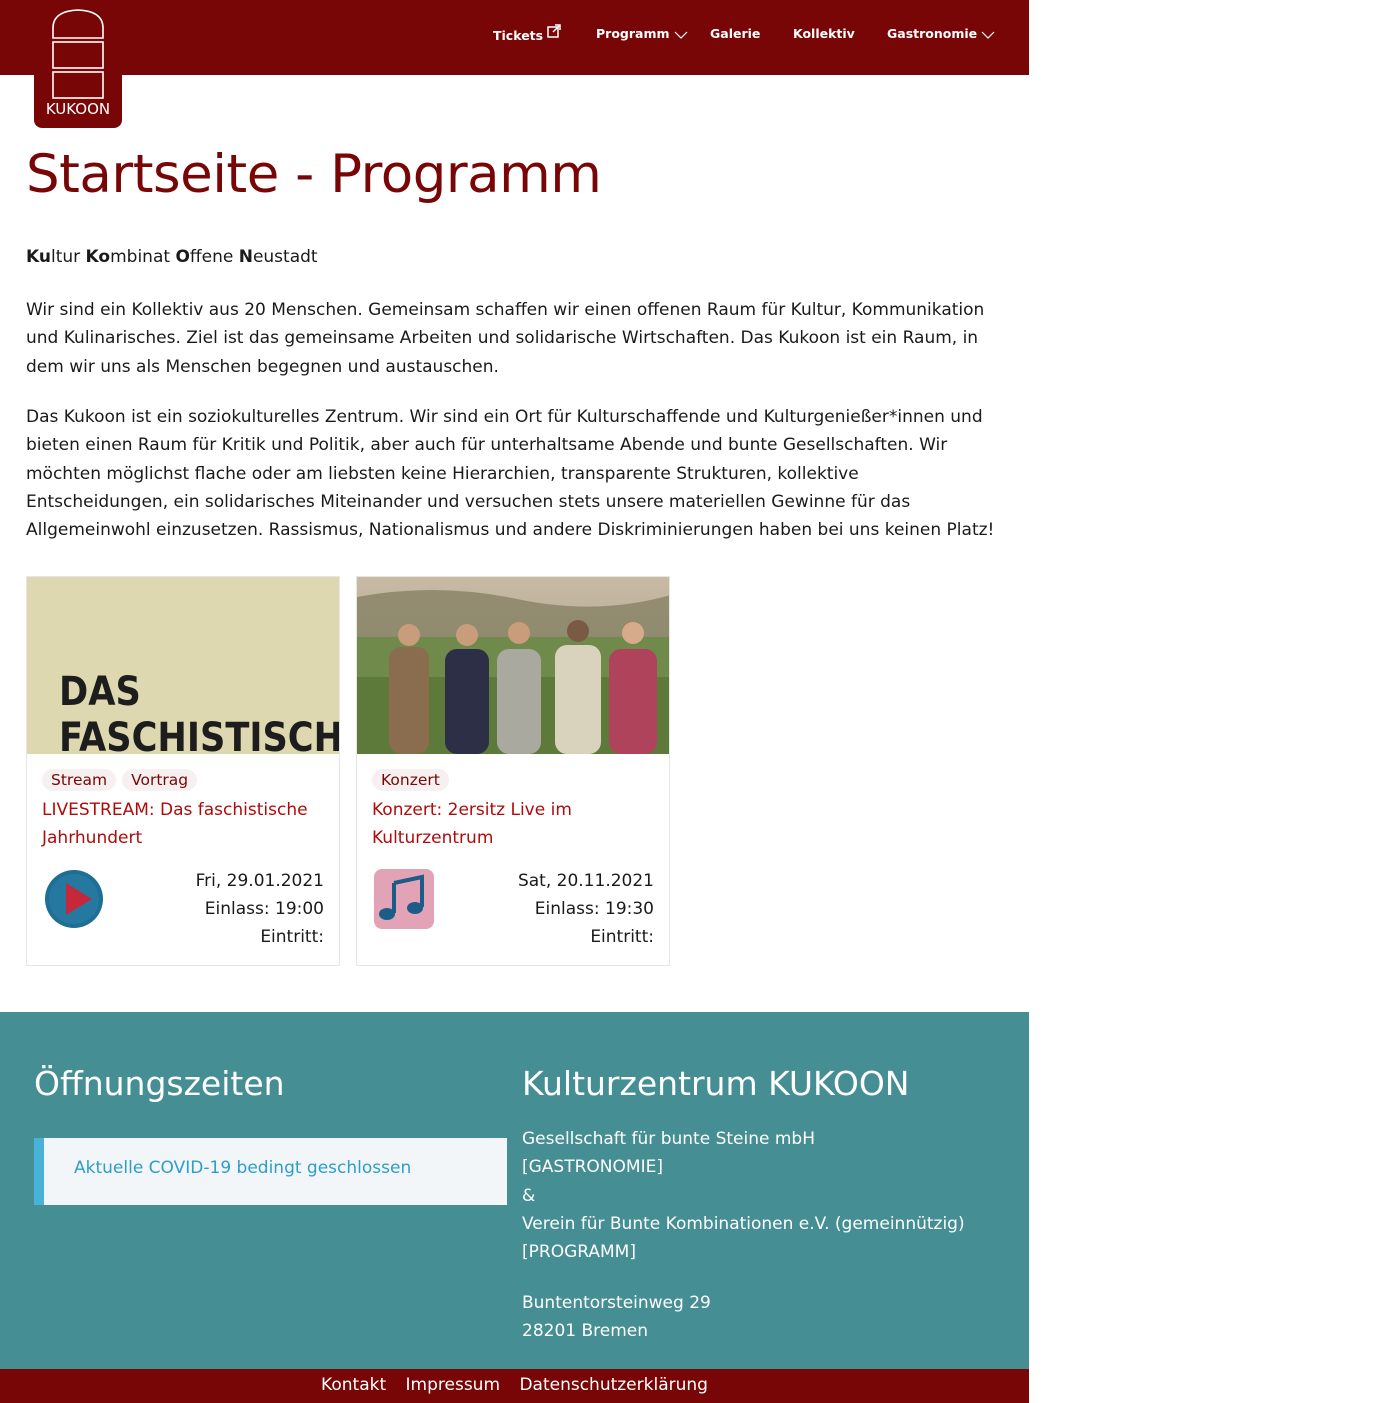  I want to click on opening-hours-heading: Öffnungszeiten, so click(159, 1083).